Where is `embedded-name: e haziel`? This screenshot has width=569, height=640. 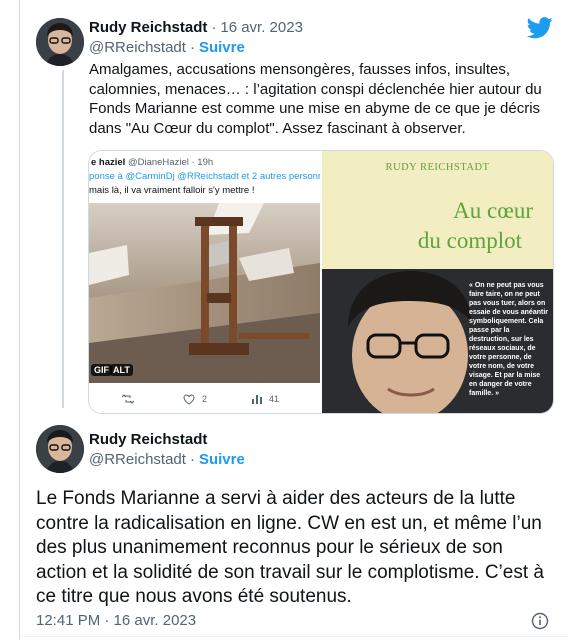 embedded-name: e haziel is located at coordinates (108, 162).